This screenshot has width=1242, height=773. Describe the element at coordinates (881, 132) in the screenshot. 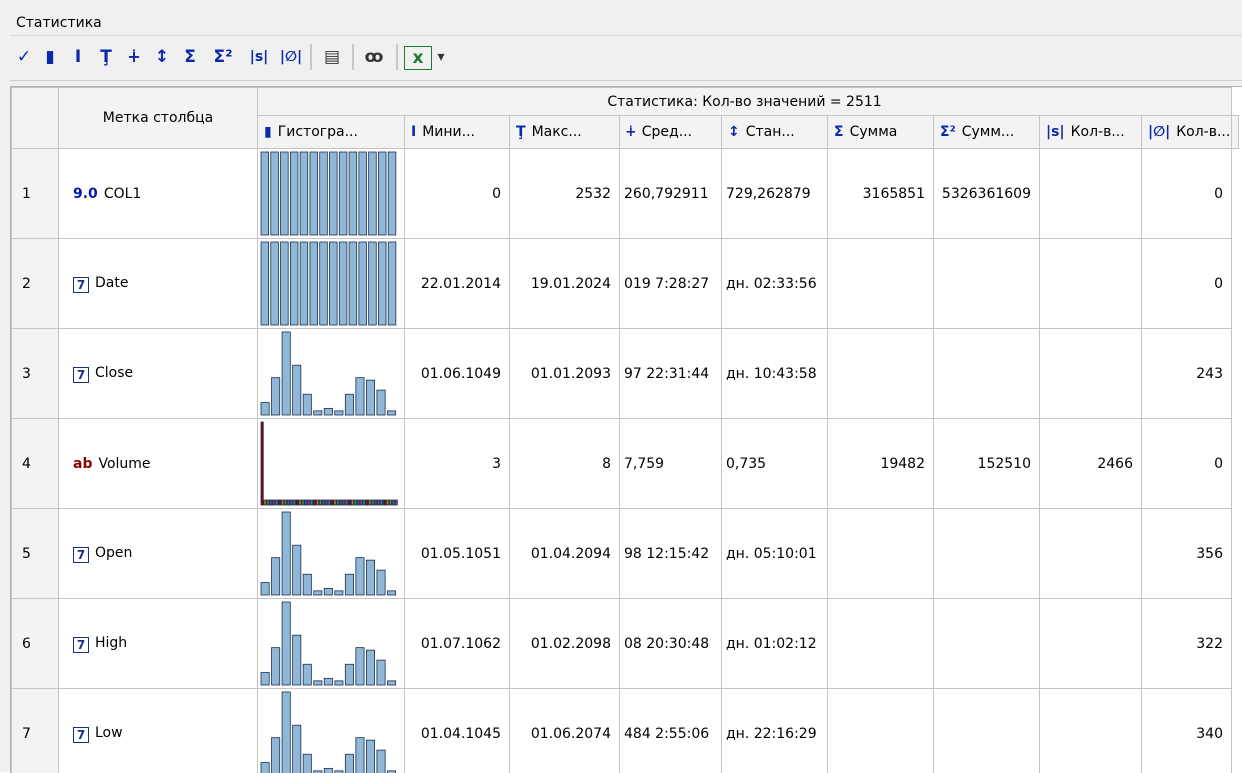

I see `column-header-sum: ΣСумма` at that location.